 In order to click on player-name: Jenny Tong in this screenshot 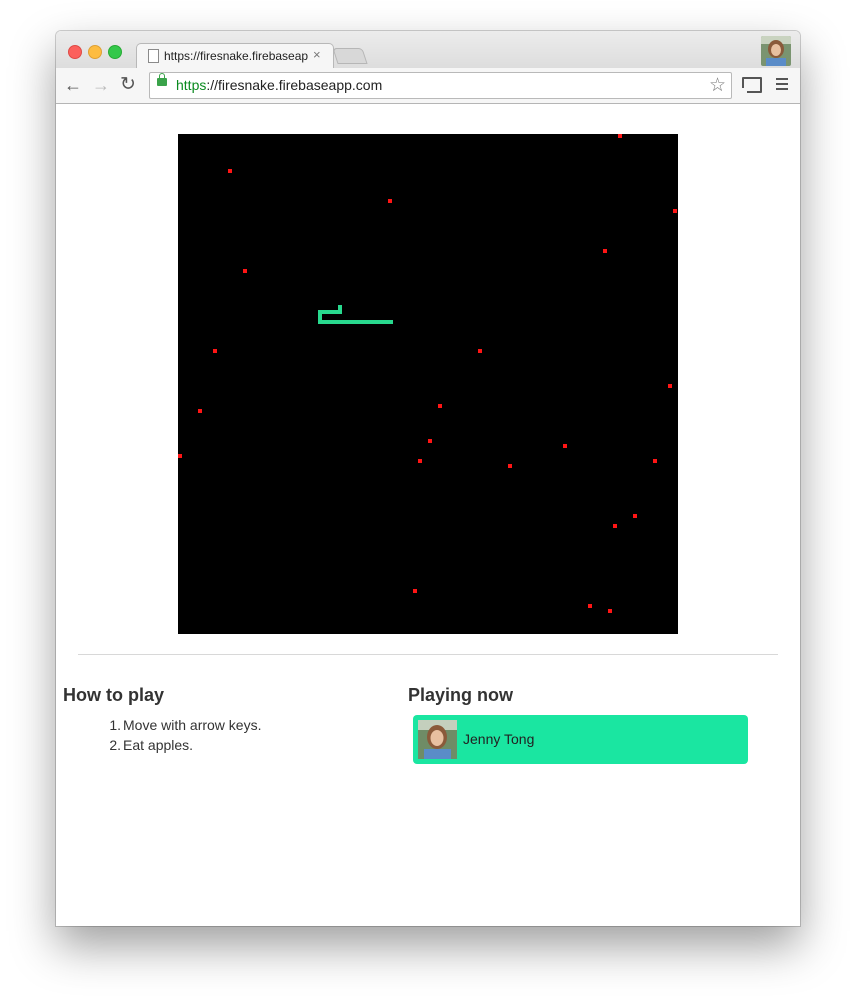, I will do `click(499, 739)`.